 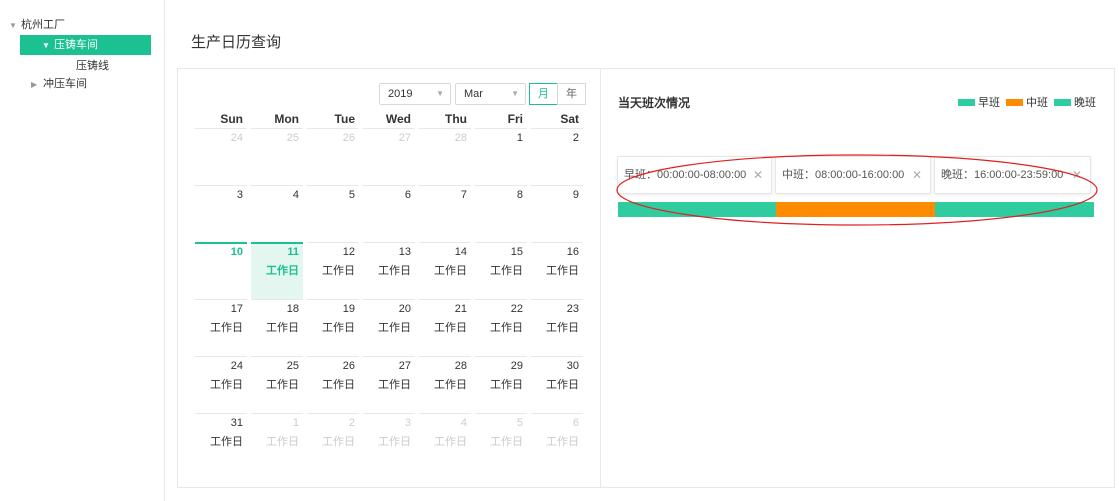 I want to click on caret-right-icon: ▶, so click(x=37, y=85).